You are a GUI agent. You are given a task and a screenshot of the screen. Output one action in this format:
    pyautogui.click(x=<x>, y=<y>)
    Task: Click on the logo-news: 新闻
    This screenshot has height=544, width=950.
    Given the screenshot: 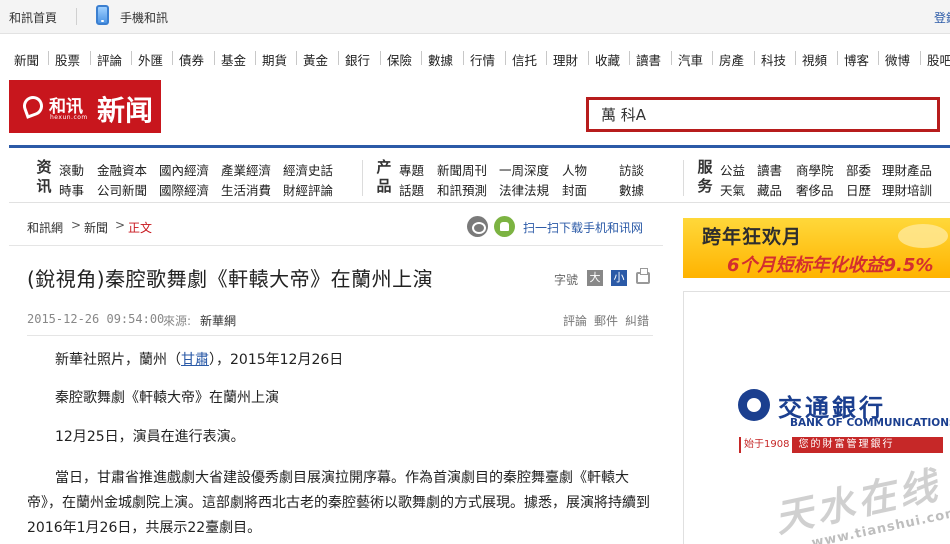 What is the action you would take?
    pyautogui.click(x=125, y=110)
    